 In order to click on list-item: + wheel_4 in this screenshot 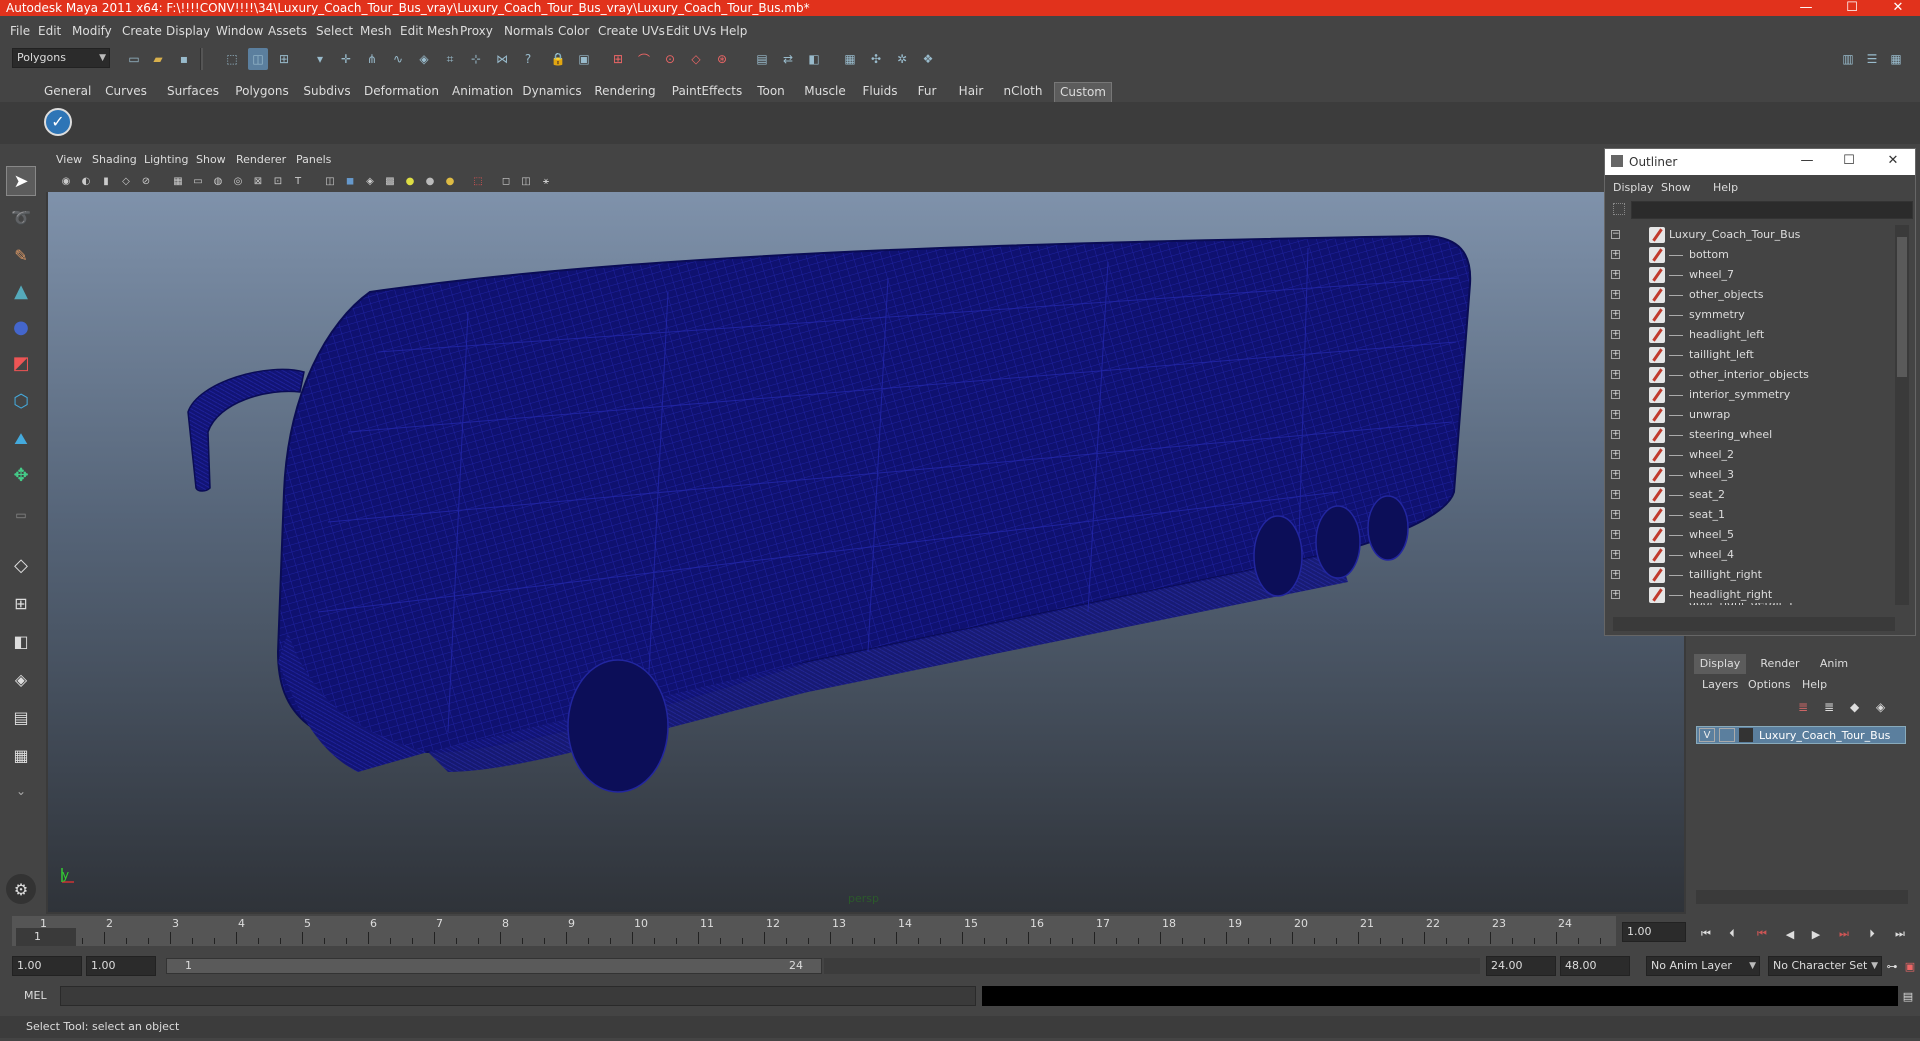, I will do `click(1750, 555)`.